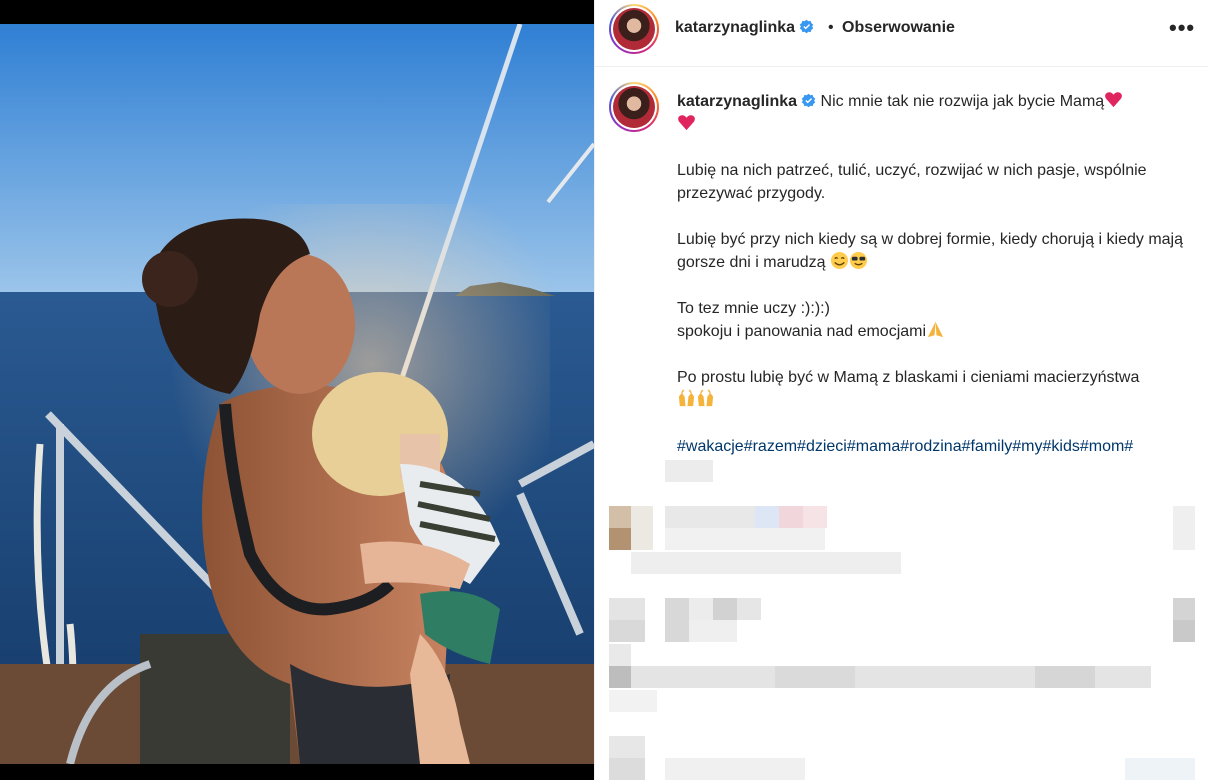 This screenshot has height=780, width=1208. I want to click on sunglasses-face-emoji, so click(858, 260).